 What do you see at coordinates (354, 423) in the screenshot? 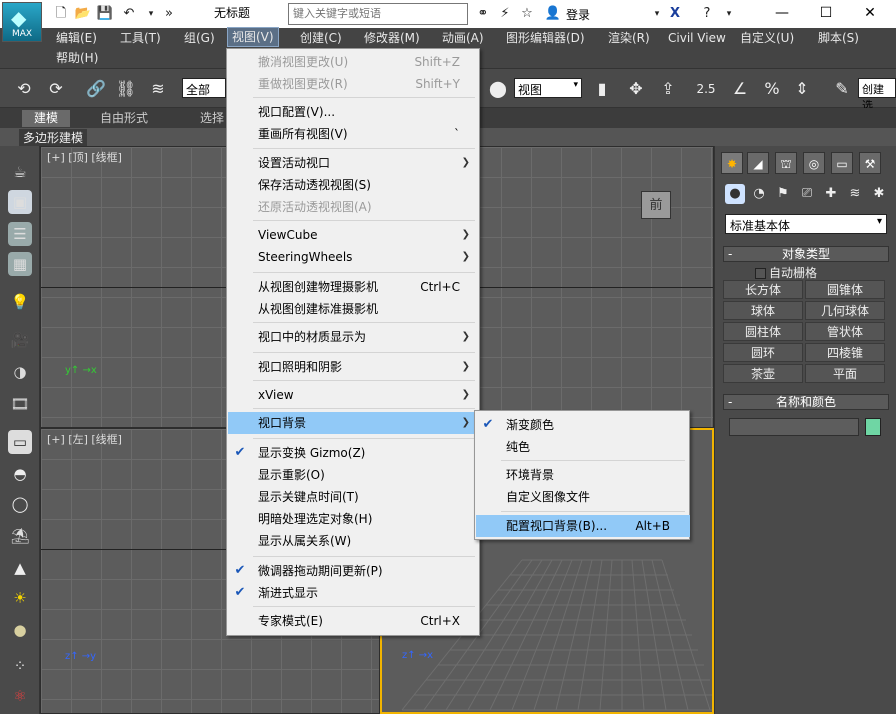
I see `view-menu-item-14: 视口背景 ❯` at bounding box center [354, 423].